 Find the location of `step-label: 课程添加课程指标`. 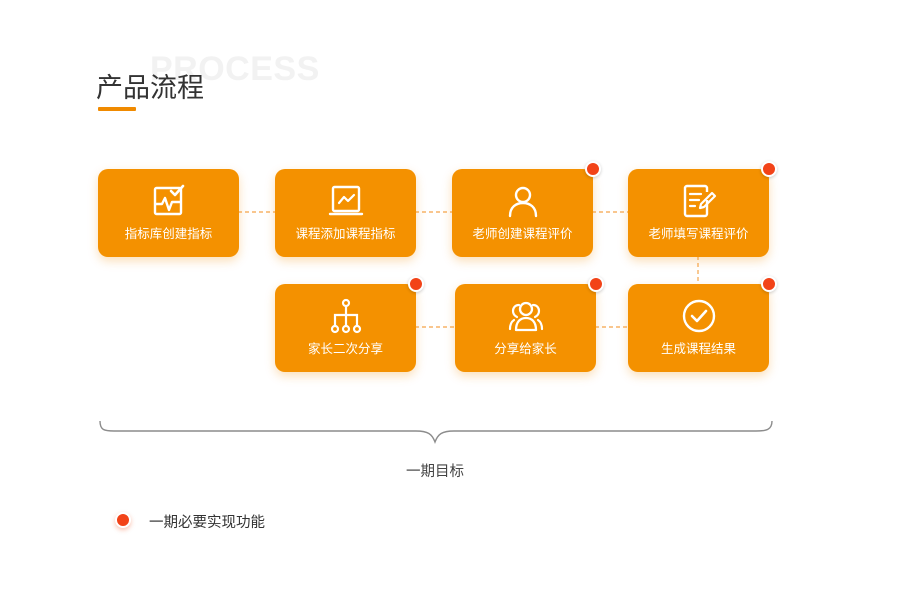

step-label: 课程添加课程指标 is located at coordinates (345, 233).